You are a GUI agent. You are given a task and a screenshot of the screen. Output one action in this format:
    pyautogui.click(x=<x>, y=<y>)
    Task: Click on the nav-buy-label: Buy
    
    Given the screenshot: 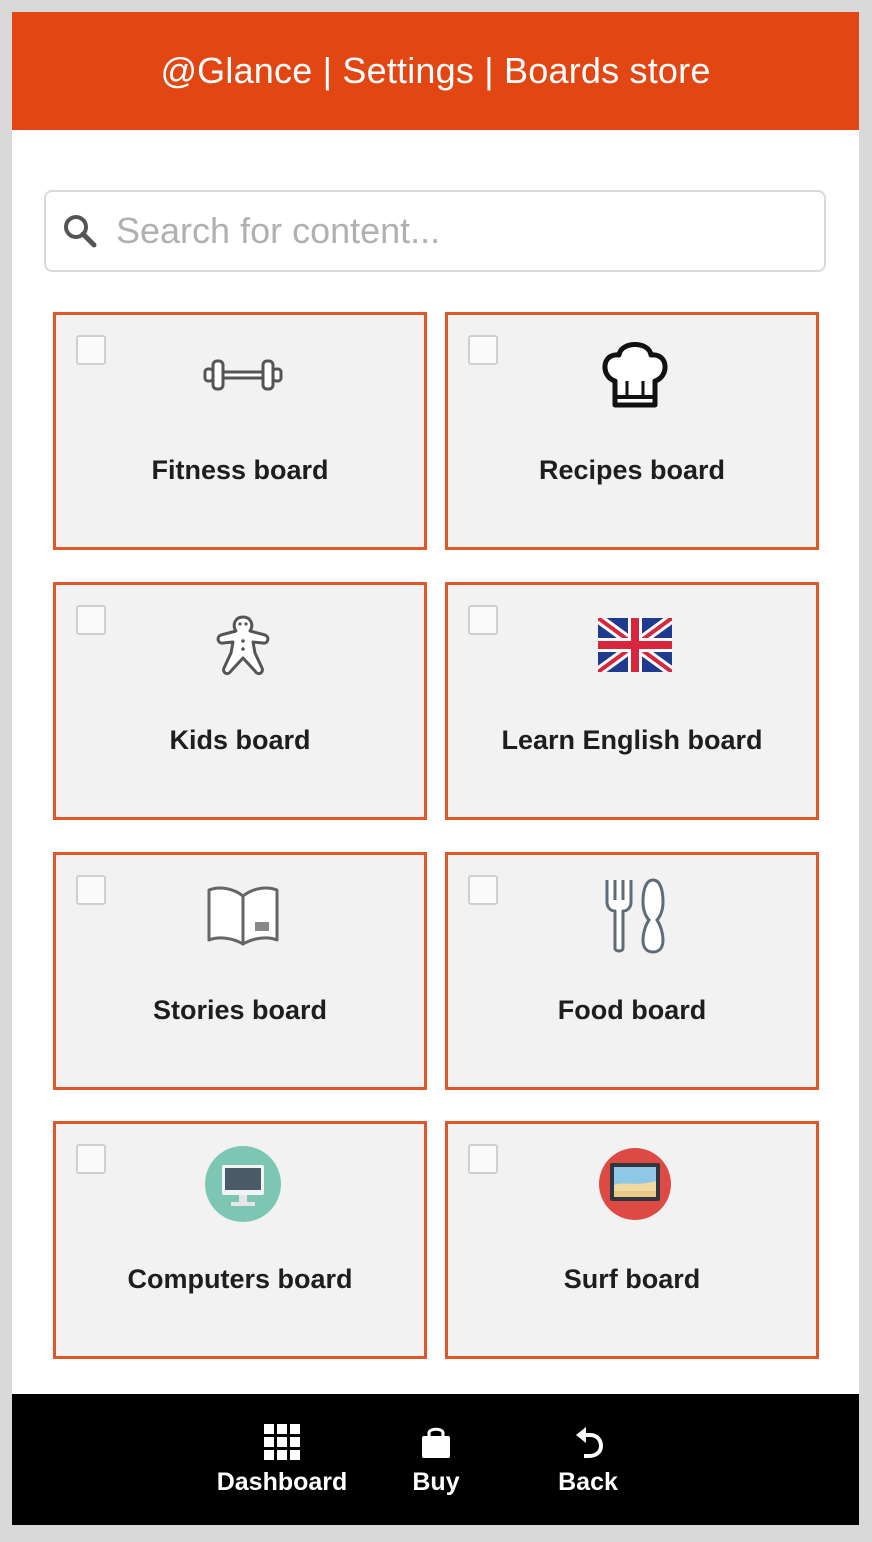 What is the action you would take?
    pyautogui.click(x=436, y=1482)
    